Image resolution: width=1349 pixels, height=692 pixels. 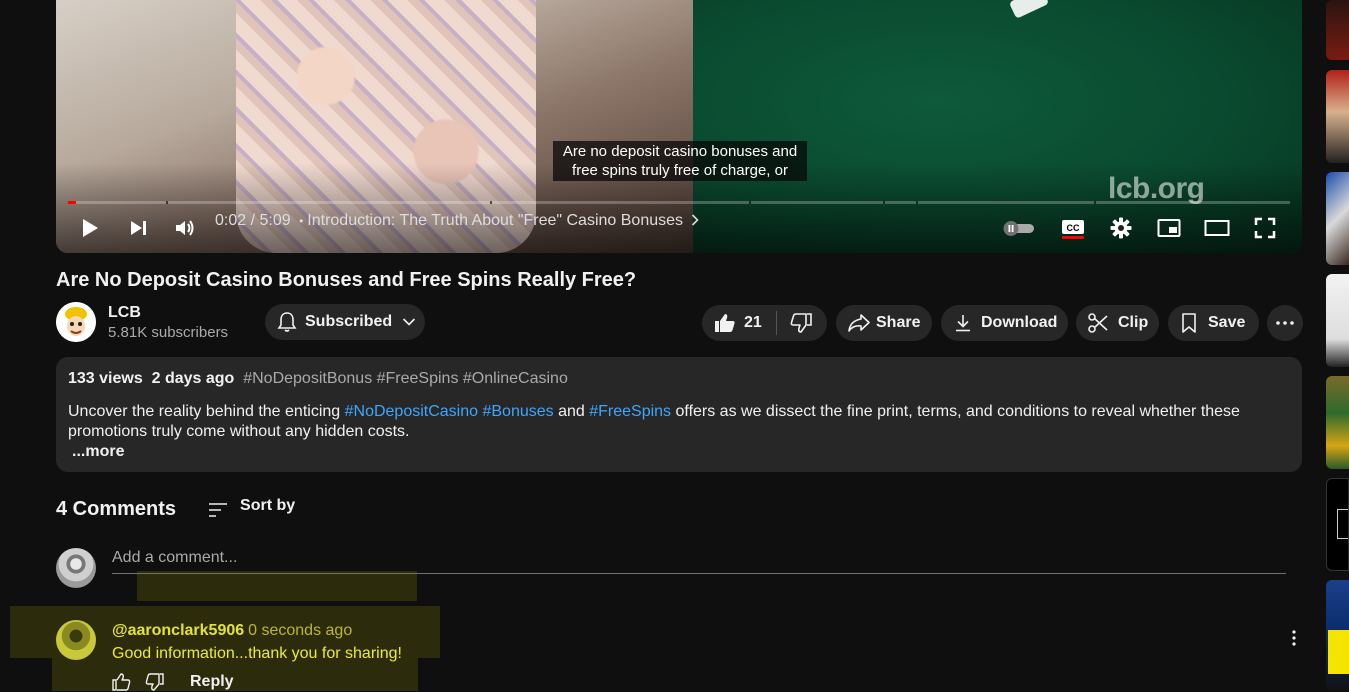 I want to click on settings-button, so click(x=1121, y=228).